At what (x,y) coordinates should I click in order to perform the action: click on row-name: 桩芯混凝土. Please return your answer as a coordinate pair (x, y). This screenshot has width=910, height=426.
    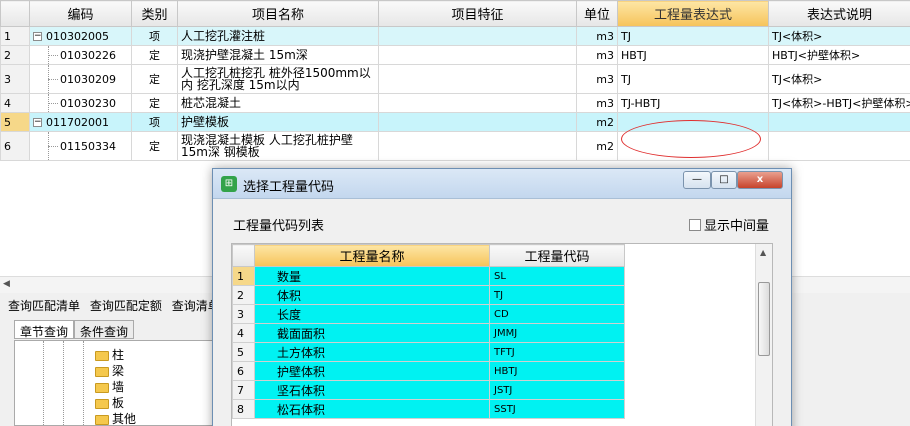
    Looking at the image, I should click on (278, 103).